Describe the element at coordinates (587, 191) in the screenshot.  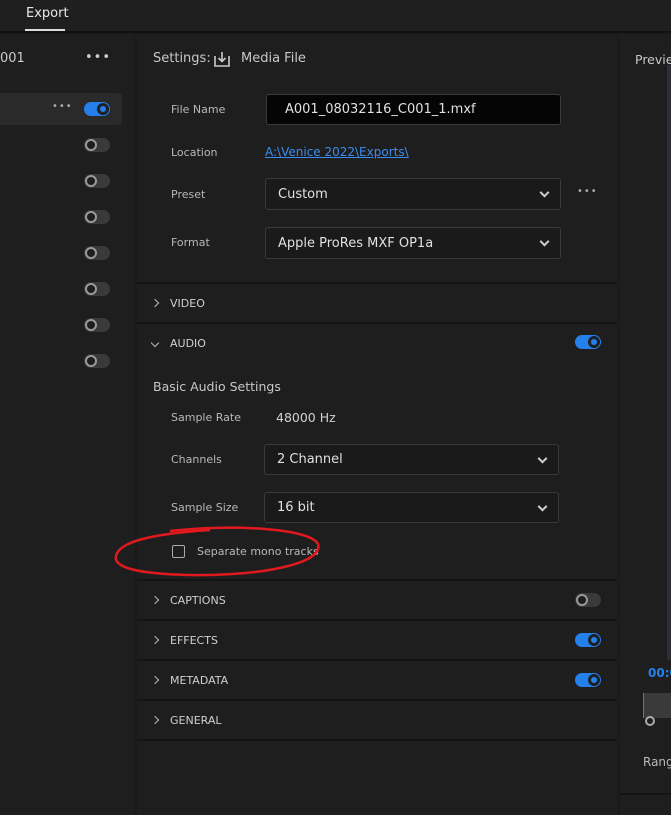
I see `preset-more-icon: •••` at that location.